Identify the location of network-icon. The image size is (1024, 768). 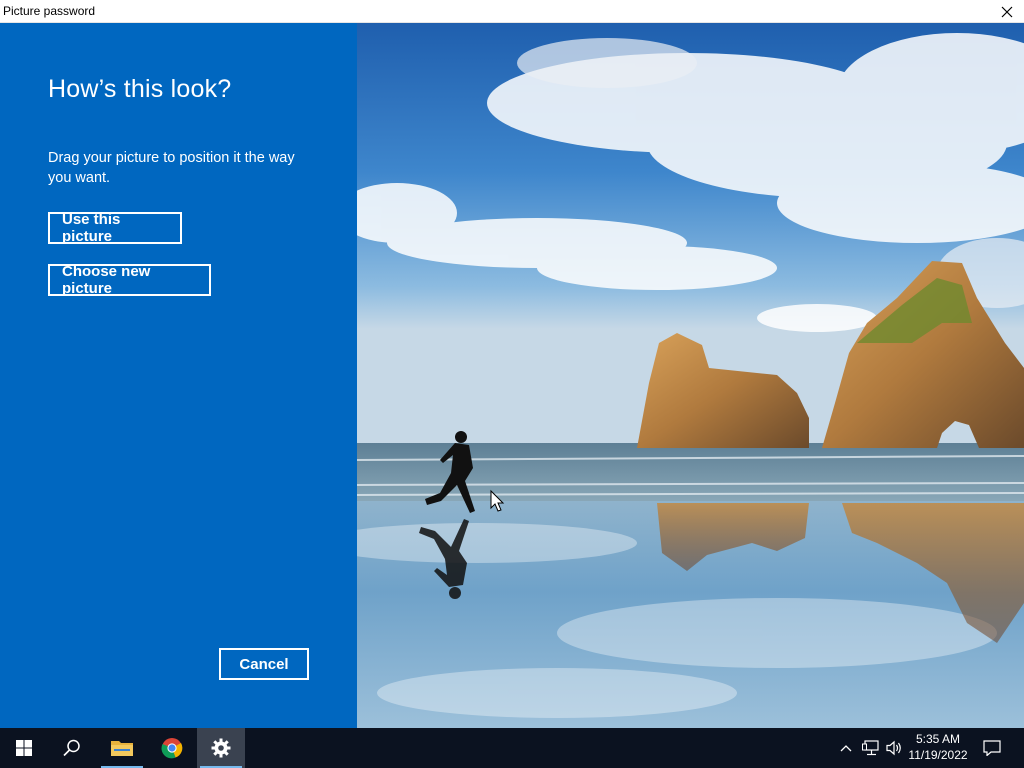
(870, 748).